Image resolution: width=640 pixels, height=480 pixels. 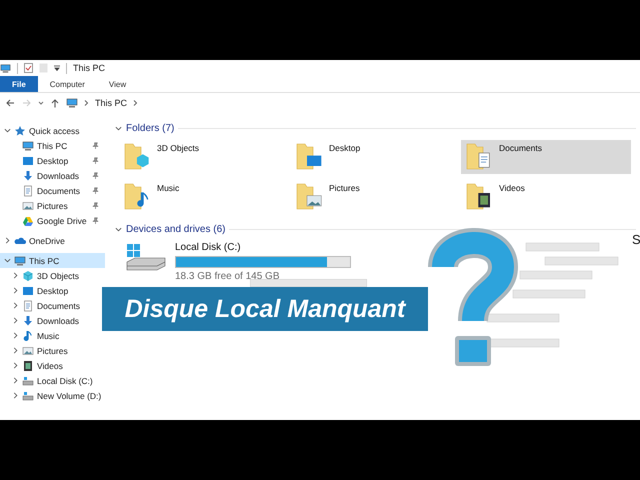 I want to click on sidebar-item: Music, so click(x=52, y=335).